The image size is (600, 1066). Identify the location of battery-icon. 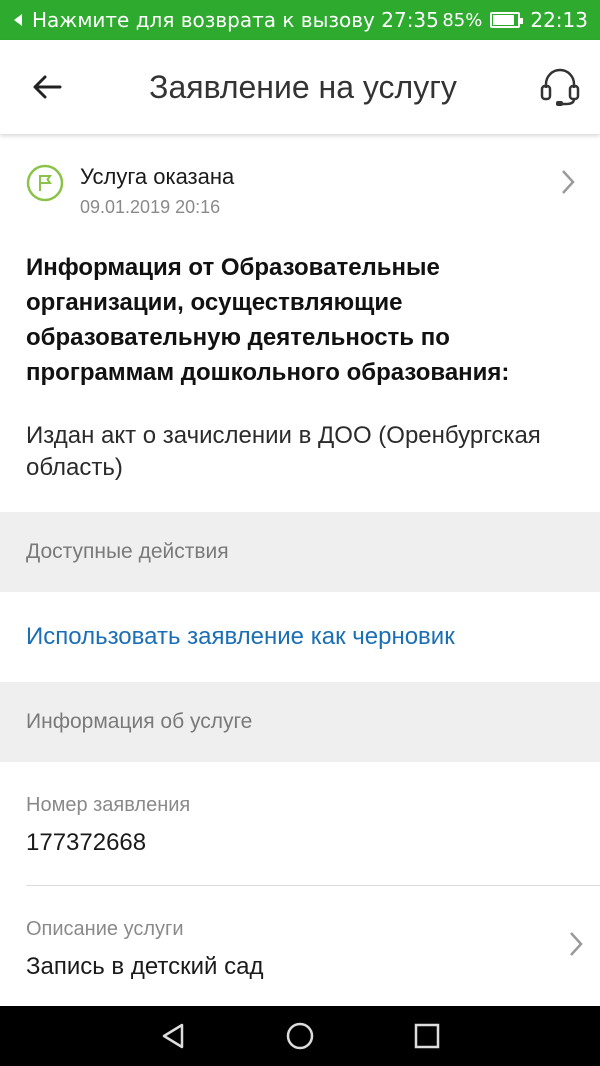
(507, 20).